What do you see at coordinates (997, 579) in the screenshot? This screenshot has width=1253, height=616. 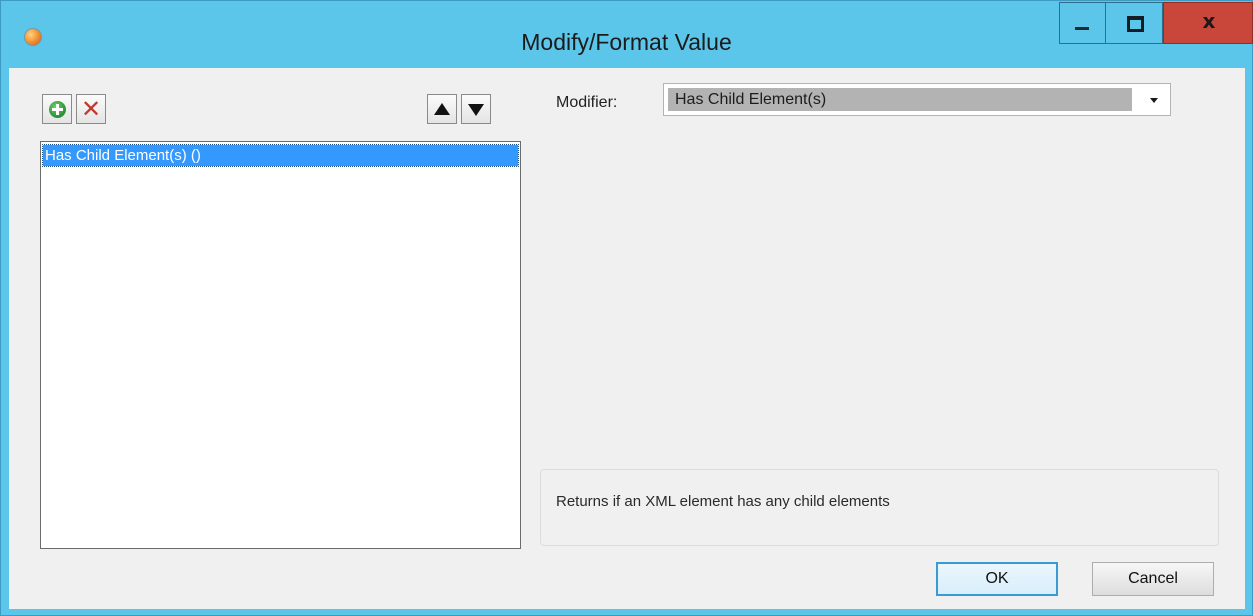 I see `ok-button: OK` at bounding box center [997, 579].